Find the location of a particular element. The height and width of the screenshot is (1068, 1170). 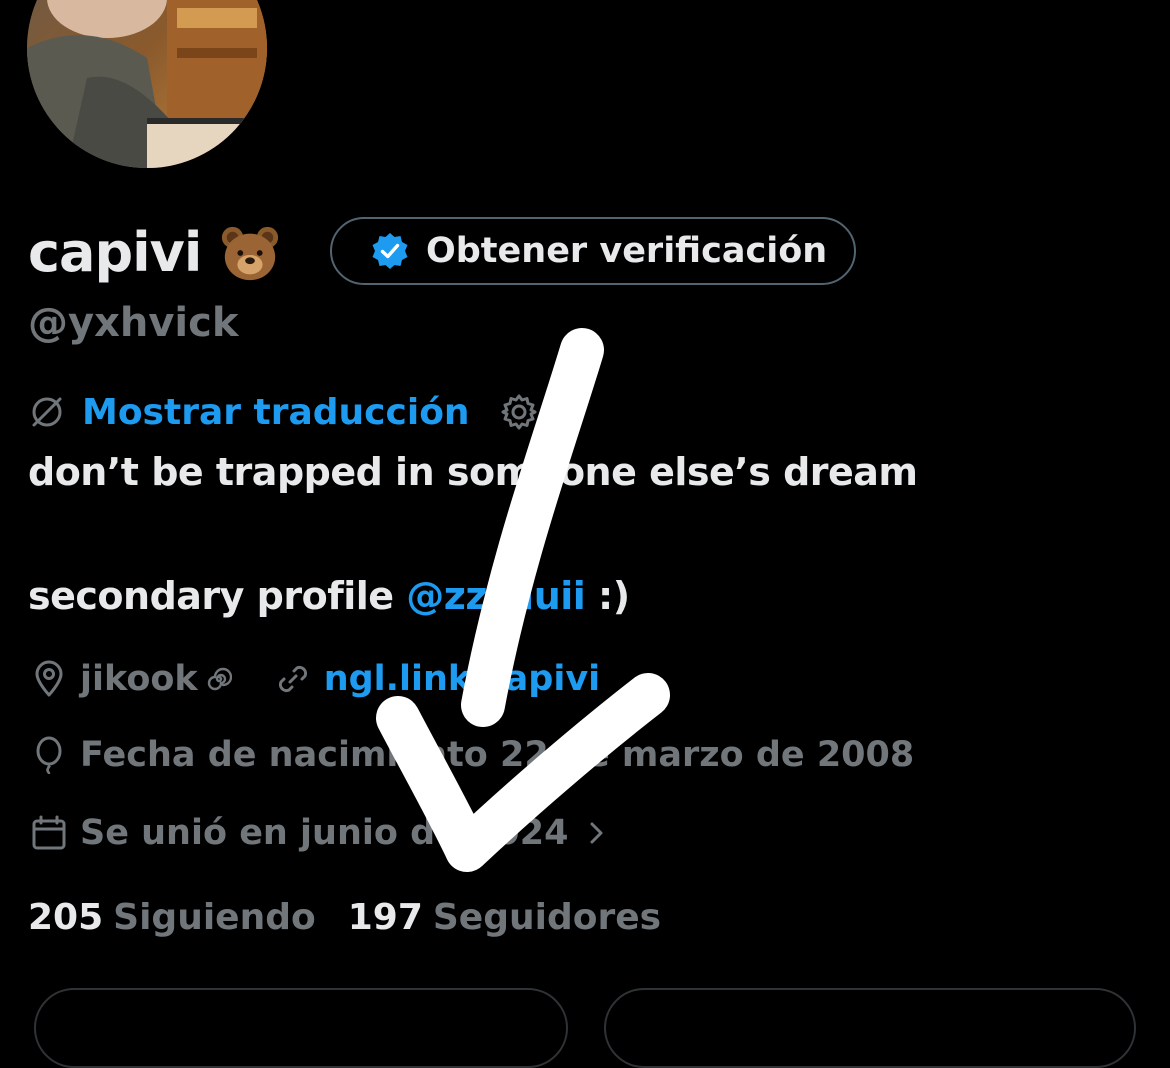

bear-face-icon is located at coordinates (250, 253).